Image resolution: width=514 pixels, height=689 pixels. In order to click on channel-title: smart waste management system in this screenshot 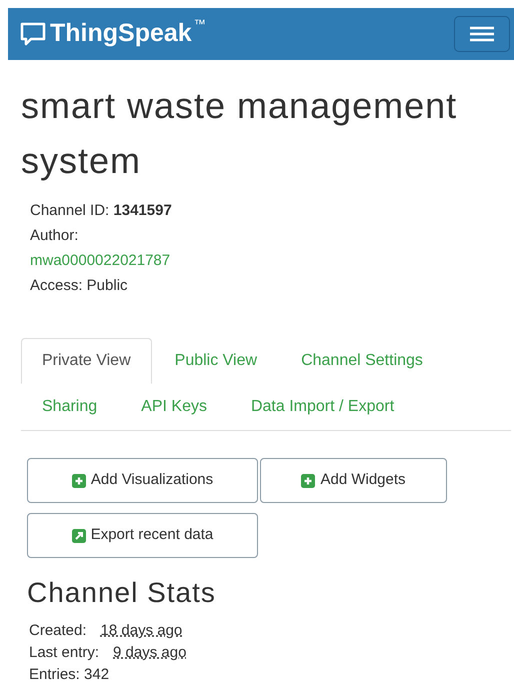, I will do `click(239, 133)`.